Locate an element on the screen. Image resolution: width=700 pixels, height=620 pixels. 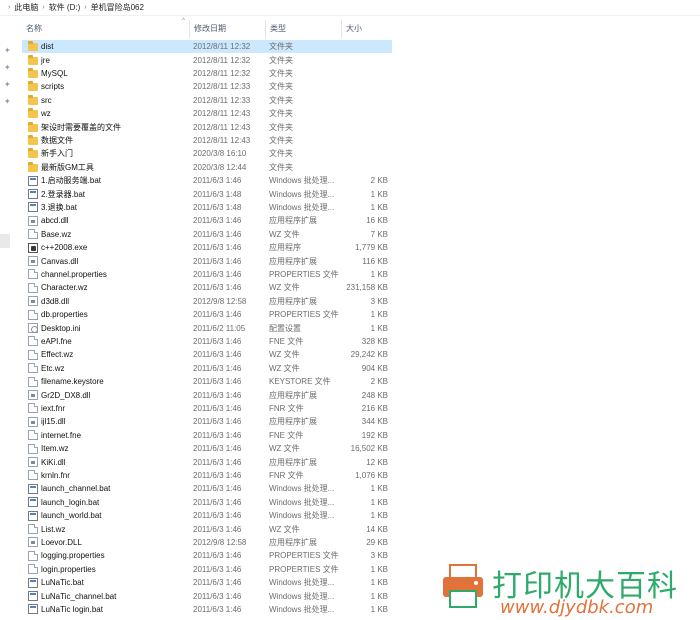
file-row: List.wz 2011/6/3 1:46 WZ 文件 14 KB is located at coordinates (207, 528).